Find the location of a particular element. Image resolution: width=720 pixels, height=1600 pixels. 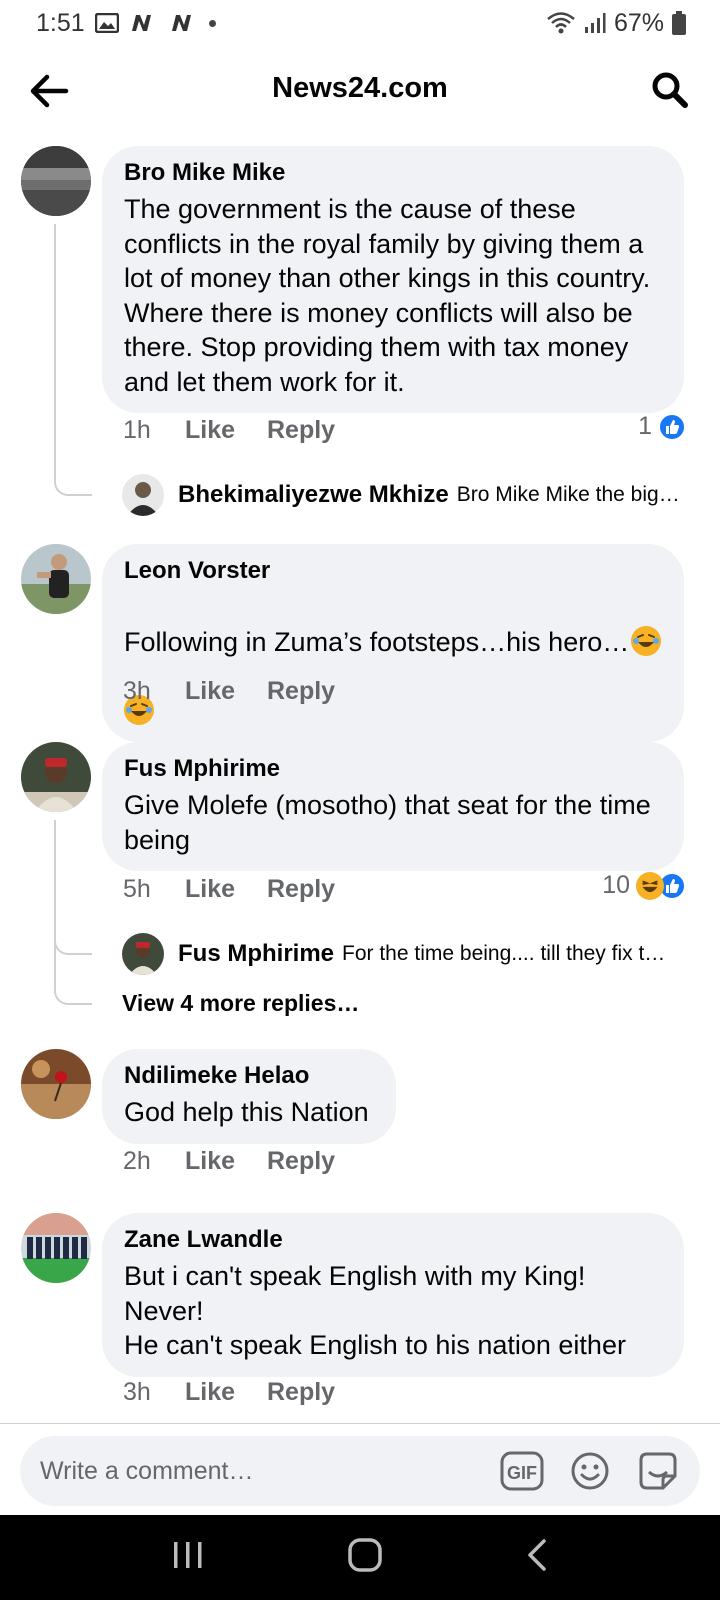

wifi-icon is located at coordinates (561, 23).